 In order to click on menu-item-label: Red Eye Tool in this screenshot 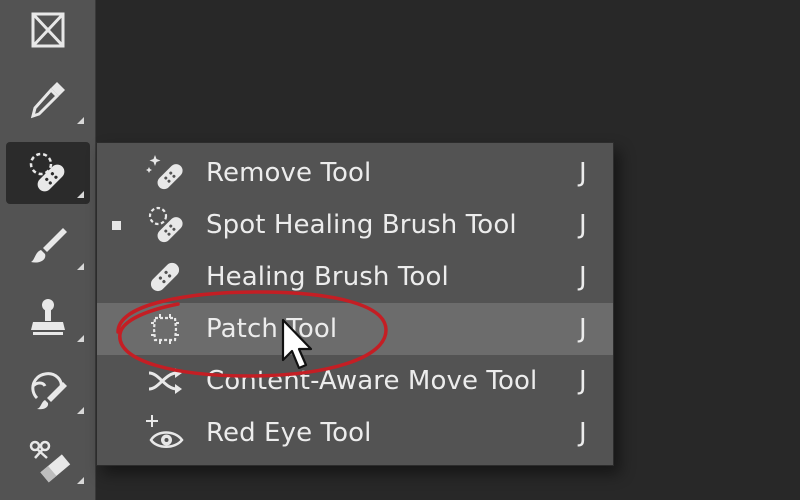, I will do `click(289, 433)`.